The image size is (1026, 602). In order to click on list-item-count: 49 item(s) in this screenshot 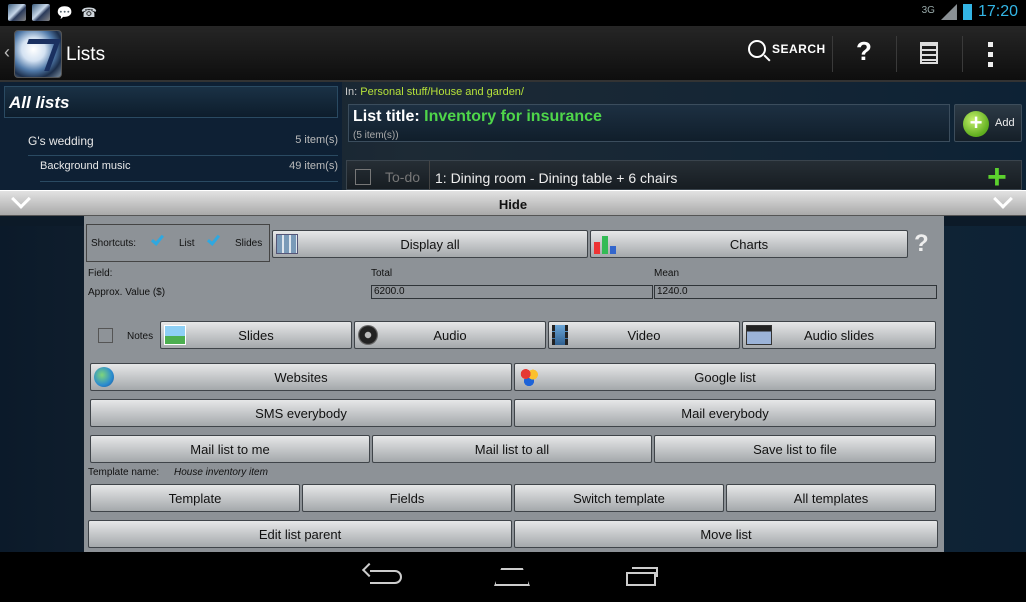, I will do `click(313, 166)`.